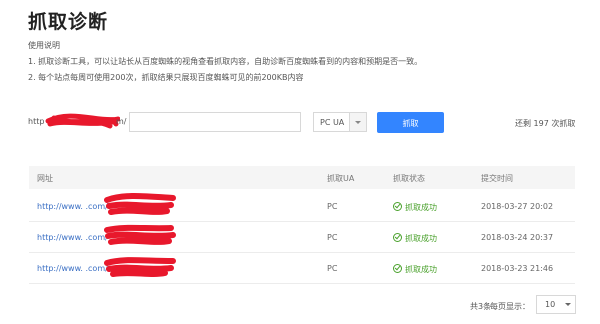  I want to click on site-url-prefix: http, so click(36, 121).